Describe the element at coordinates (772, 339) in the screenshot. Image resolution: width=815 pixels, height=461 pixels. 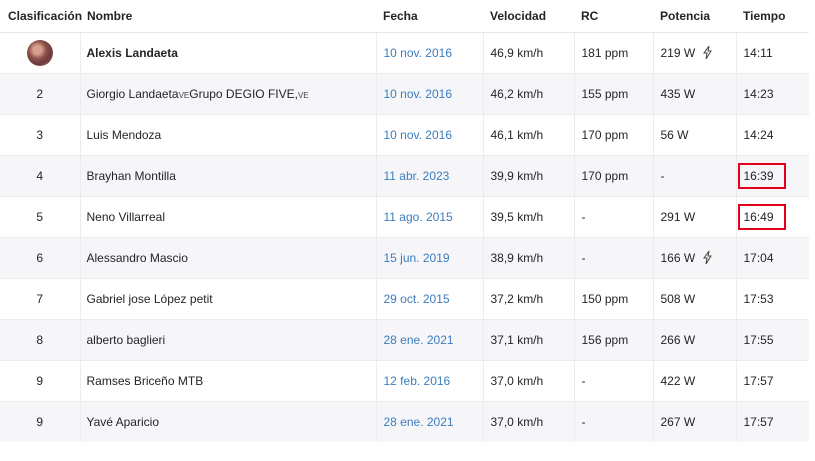
I see `time-value: 17:55` at that location.